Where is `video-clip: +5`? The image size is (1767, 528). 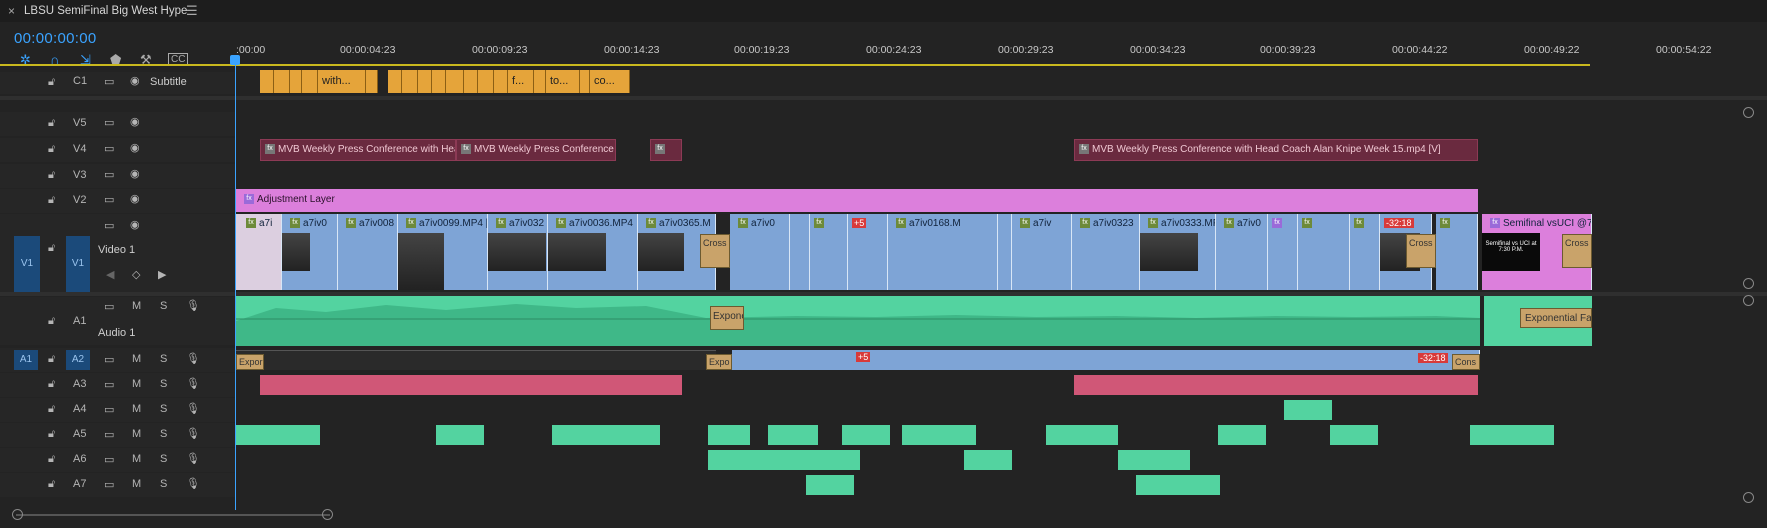 video-clip: +5 is located at coordinates (868, 252).